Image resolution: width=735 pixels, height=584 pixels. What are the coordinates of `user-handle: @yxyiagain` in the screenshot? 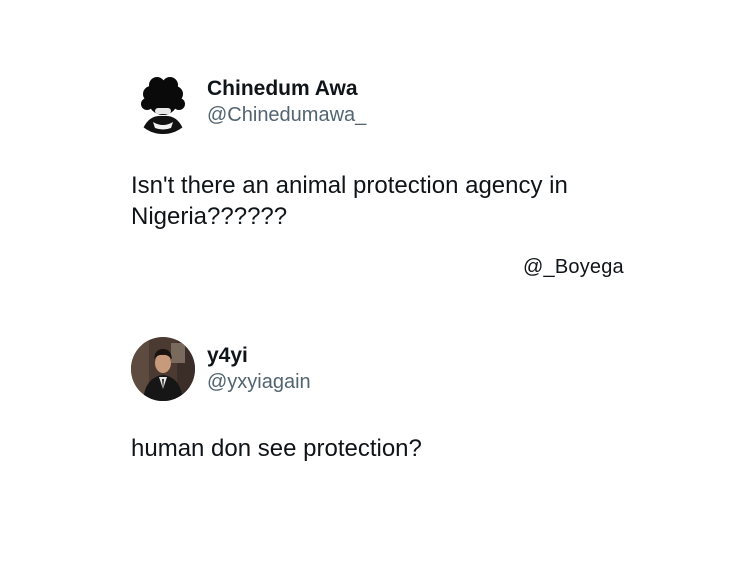 It's located at (259, 382).